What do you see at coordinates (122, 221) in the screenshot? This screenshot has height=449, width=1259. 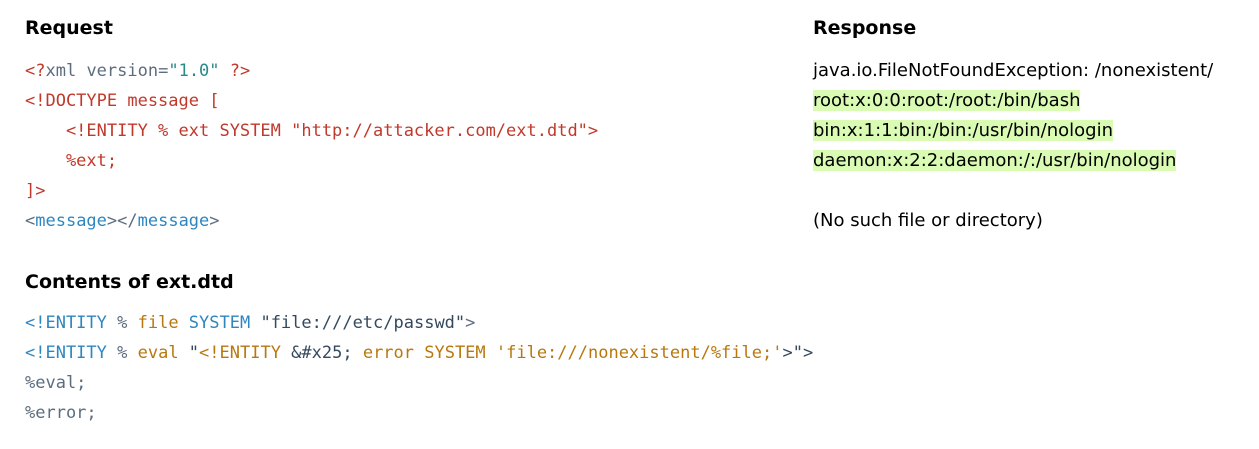 I see `request-code-token: ></` at bounding box center [122, 221].